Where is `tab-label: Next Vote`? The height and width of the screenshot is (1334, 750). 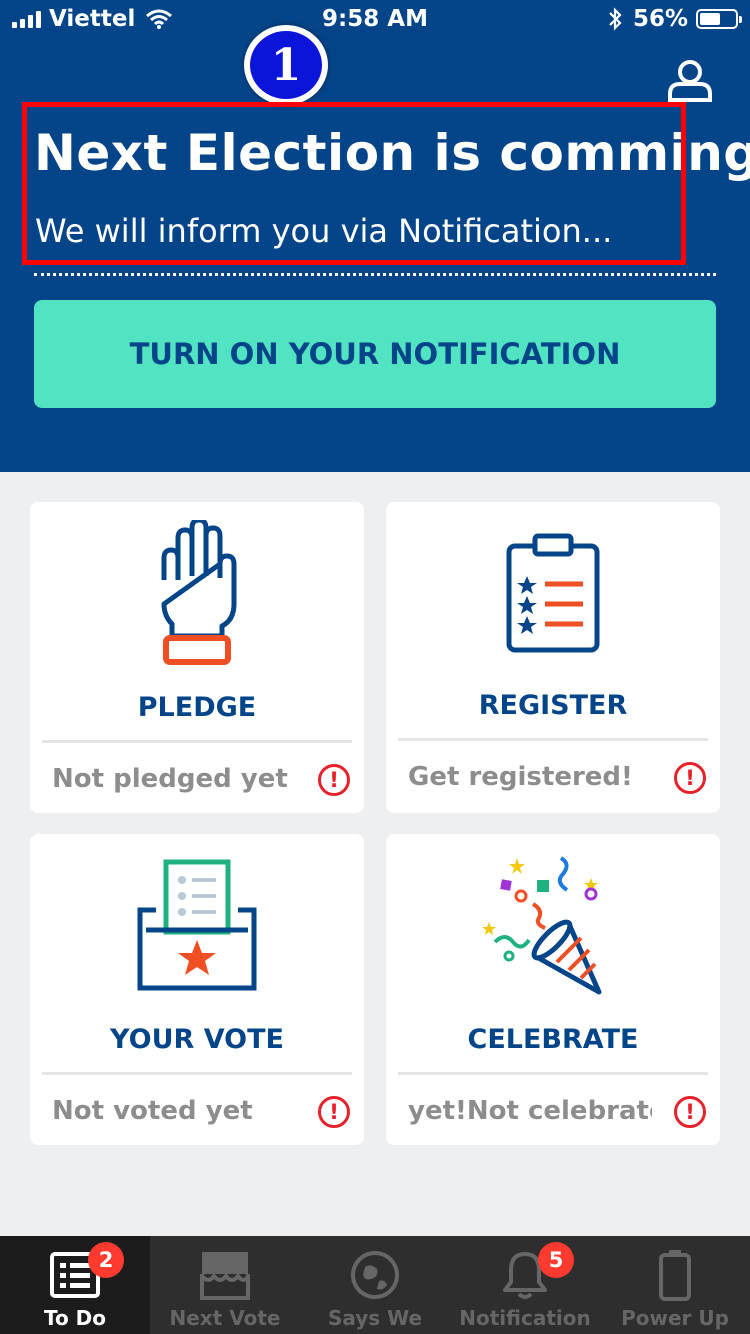
tab-label: Next Vote is located at coordinates (225, 1318).